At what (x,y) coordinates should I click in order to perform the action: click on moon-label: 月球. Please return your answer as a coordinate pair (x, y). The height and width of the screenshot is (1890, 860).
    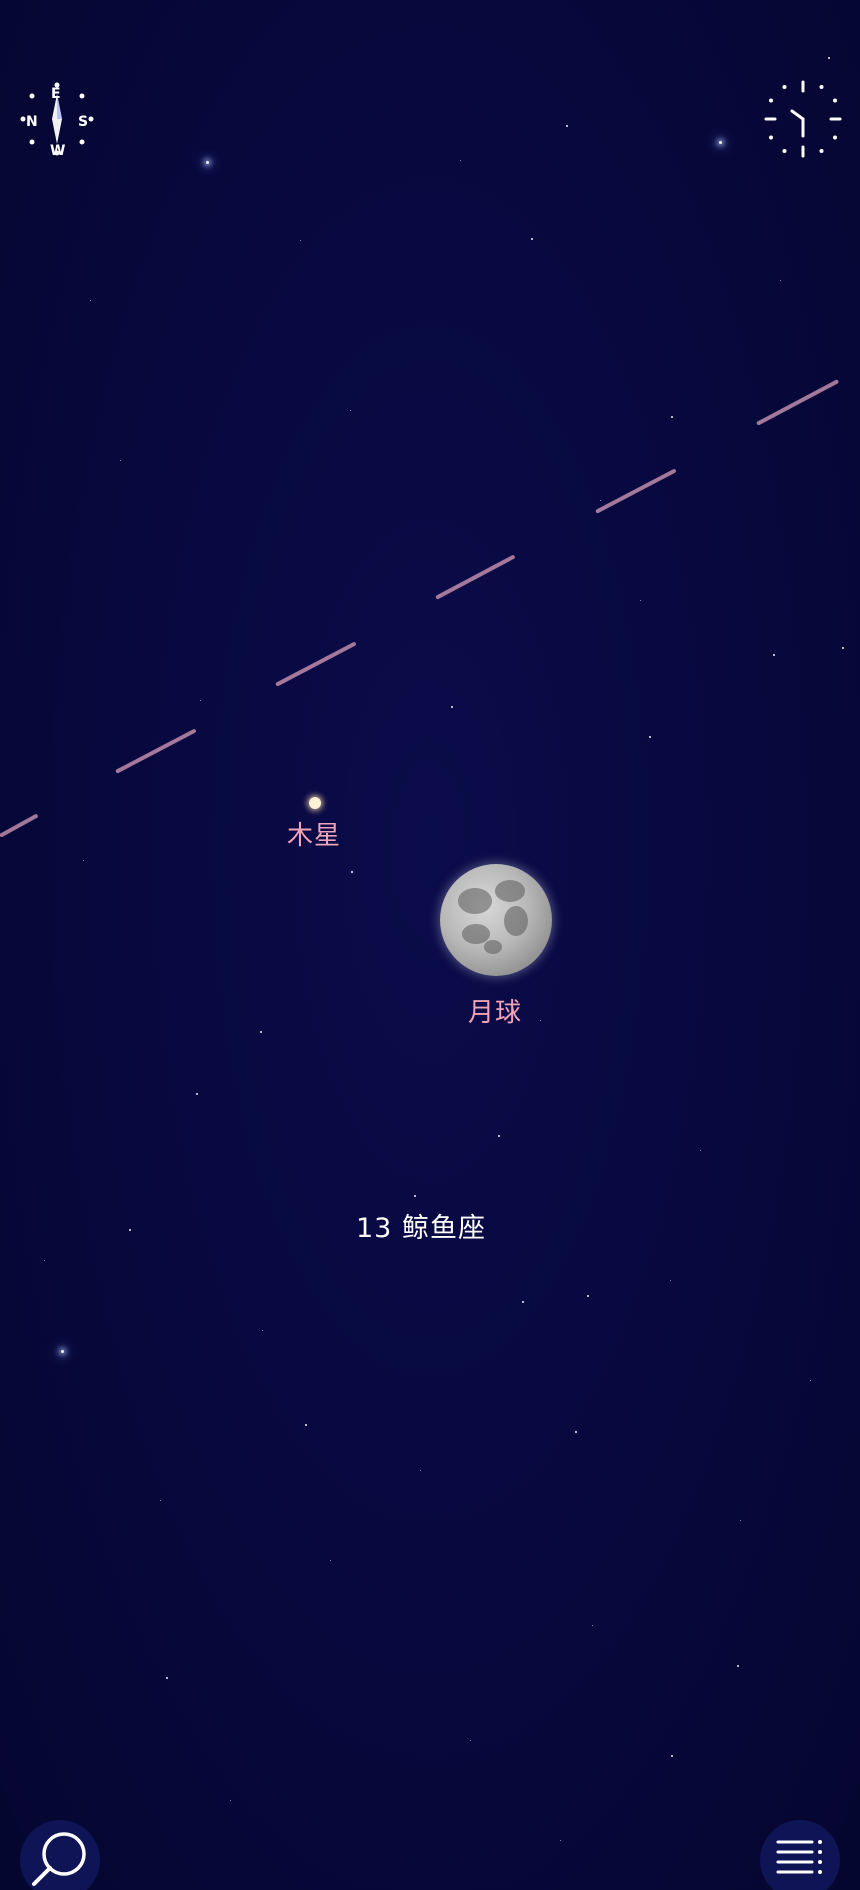
    Looking at the image, I should click on (495, 1010).